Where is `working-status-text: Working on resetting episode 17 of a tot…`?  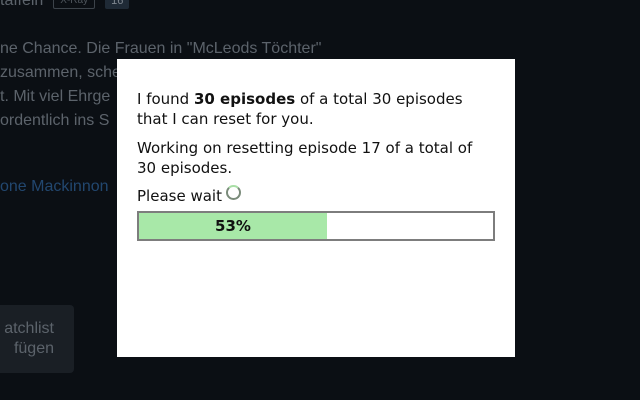 working-status-text: Working on resetting episode 17 of a tot… is located at coordinates (305, 158).